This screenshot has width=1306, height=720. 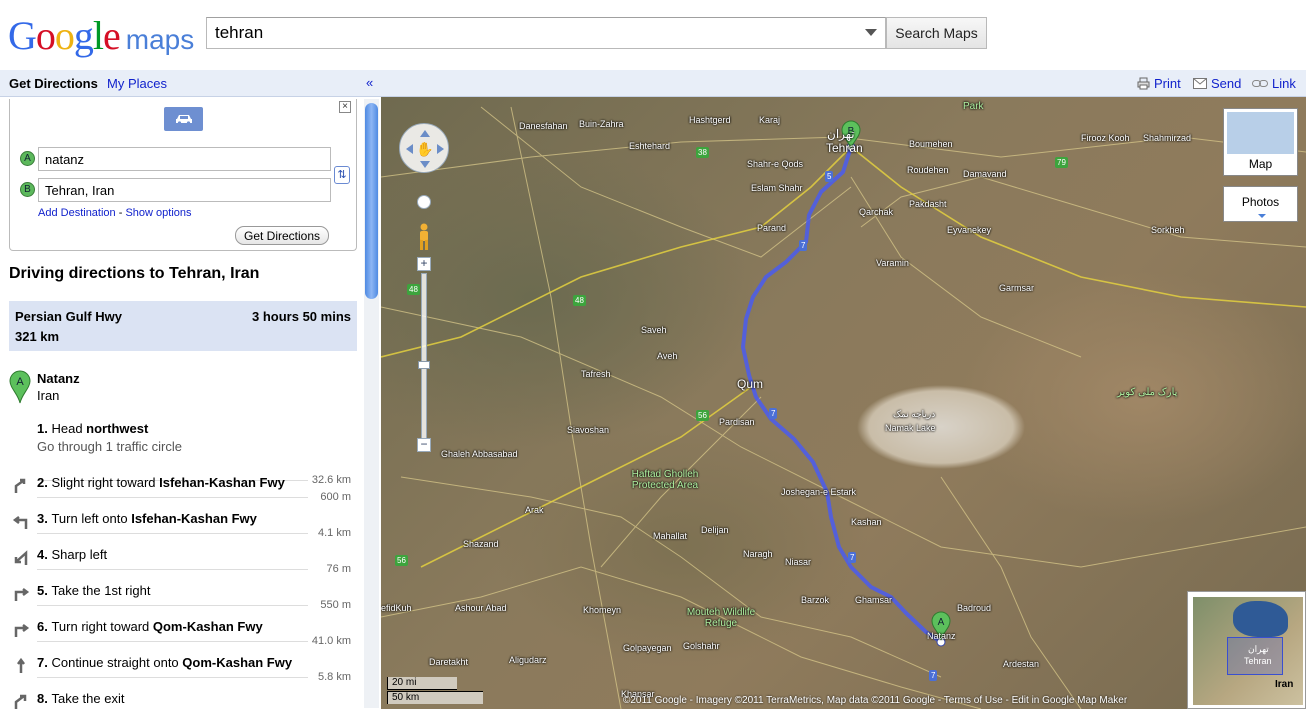 What do you see at coordinates (543, 126) in the screenshot?
I see `map-label-danesfahan: Danesfahan` at bounding box center [543, 126].